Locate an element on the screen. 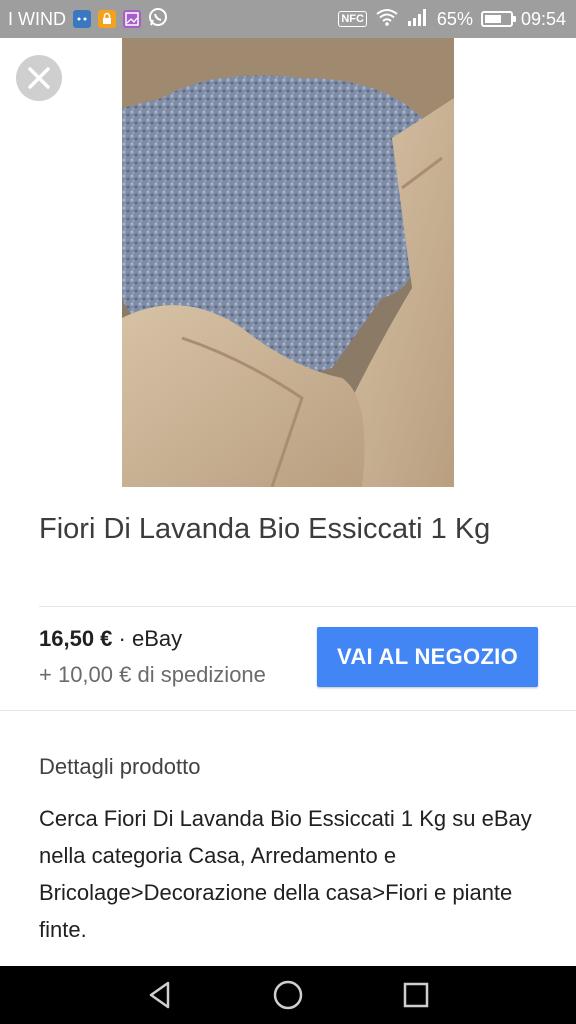 This screenshot has height=1024, width=576. battery-percent: 65% is located at coordinates (454, 18).